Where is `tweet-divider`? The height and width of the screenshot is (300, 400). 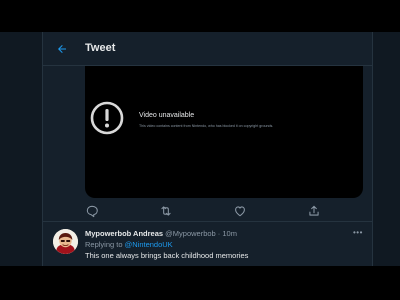 tweet-divider is located at coordinates (208, 221).